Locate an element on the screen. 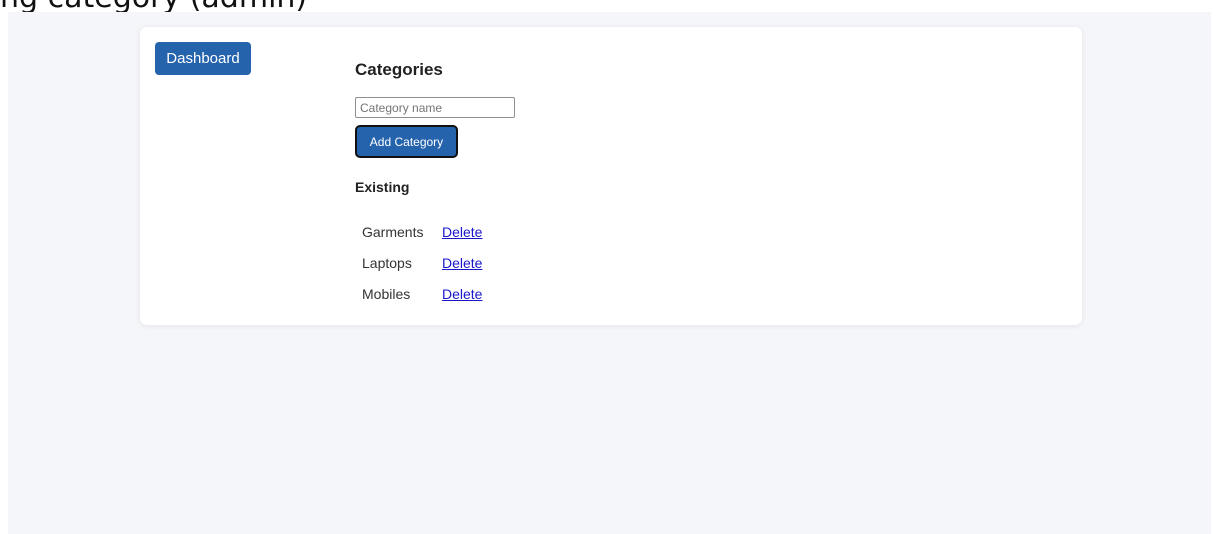  category-name-input is located at coordinates (435, 107).